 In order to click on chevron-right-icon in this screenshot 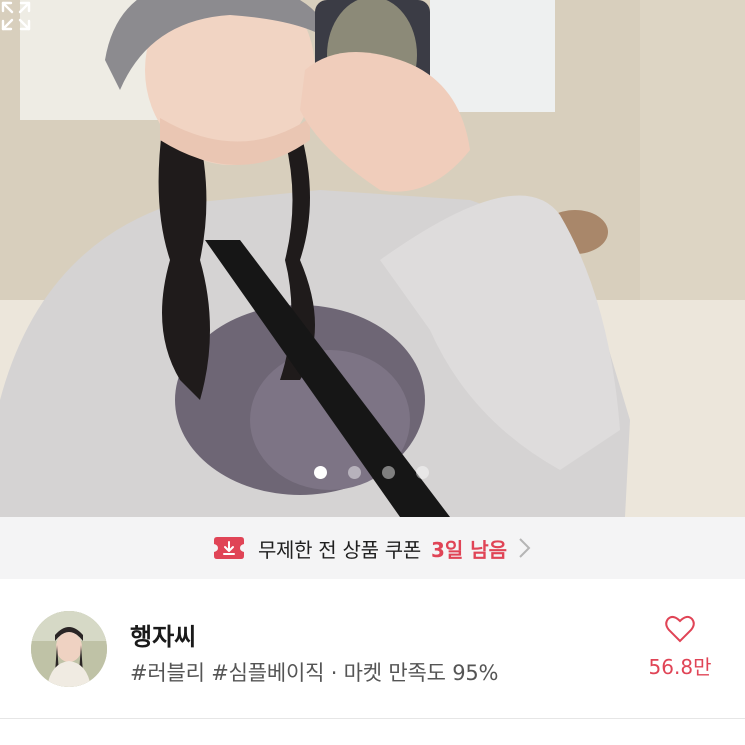, I will do `click(525, 548)`.